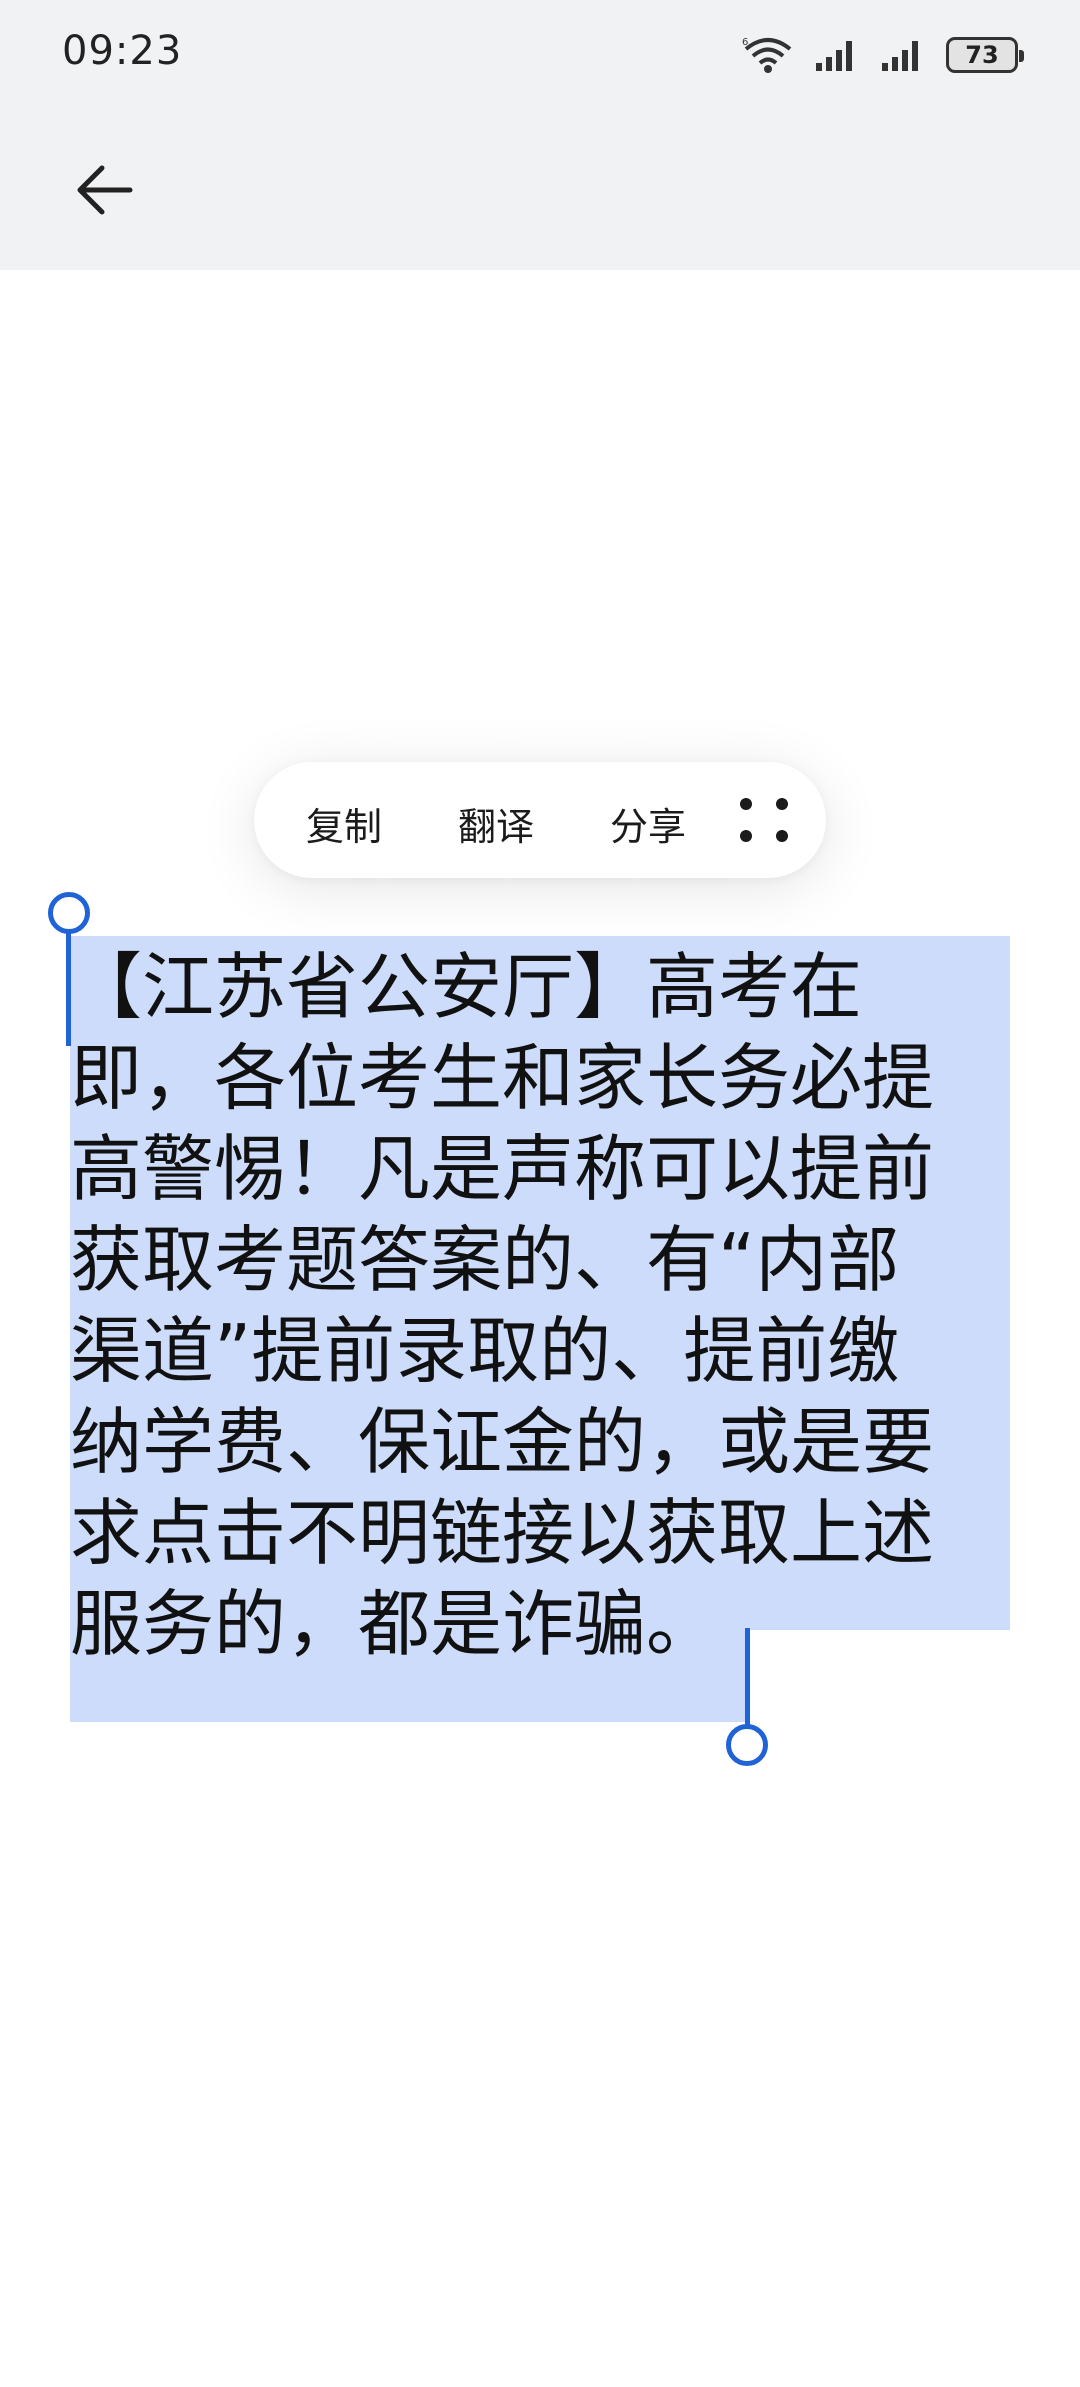  I want to click on message-line: 高警惕！凡是声称可以提前, so click(502, 1169).